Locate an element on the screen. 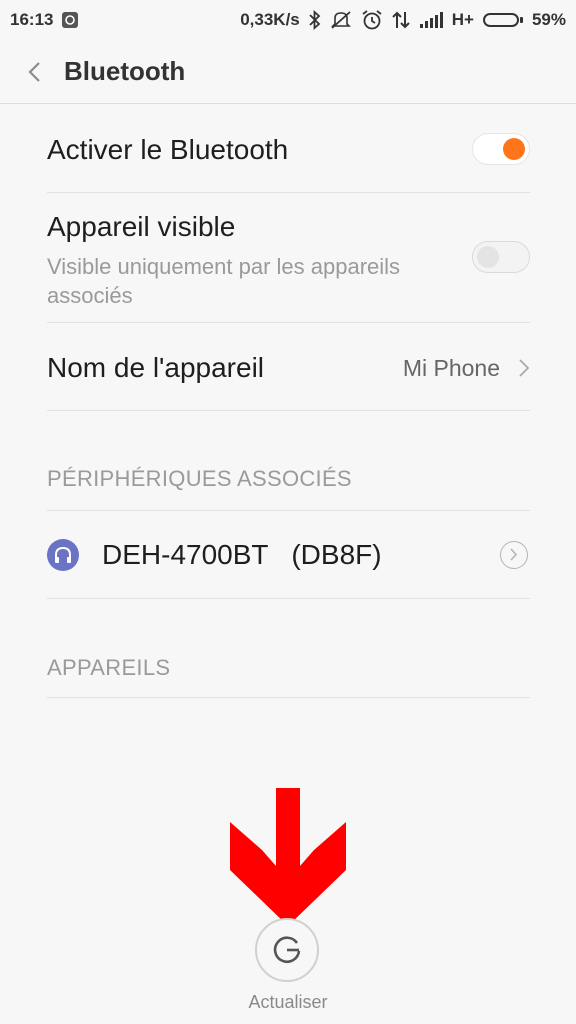 This screenshot has height=1024, width=576. chevron-left-icon is located at coordinates (34, 72).